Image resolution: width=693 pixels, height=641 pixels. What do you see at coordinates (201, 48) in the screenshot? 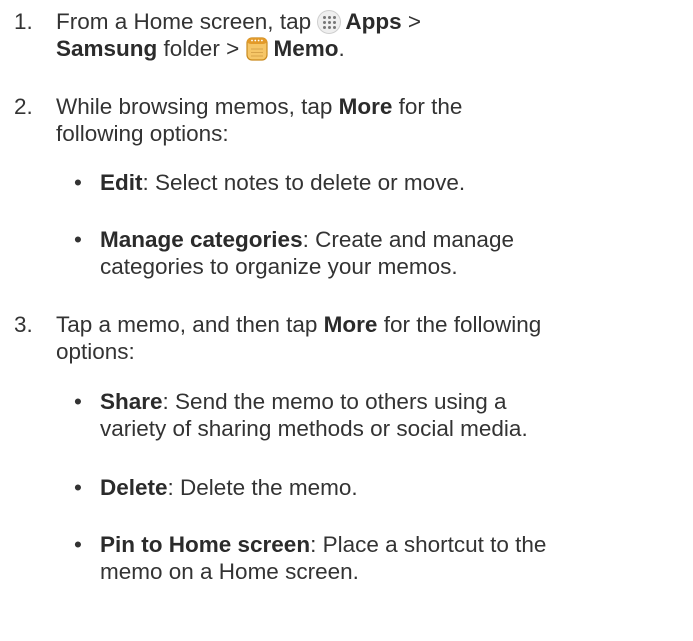
I see `step-text: folder >` at bounding box center [201, 48].